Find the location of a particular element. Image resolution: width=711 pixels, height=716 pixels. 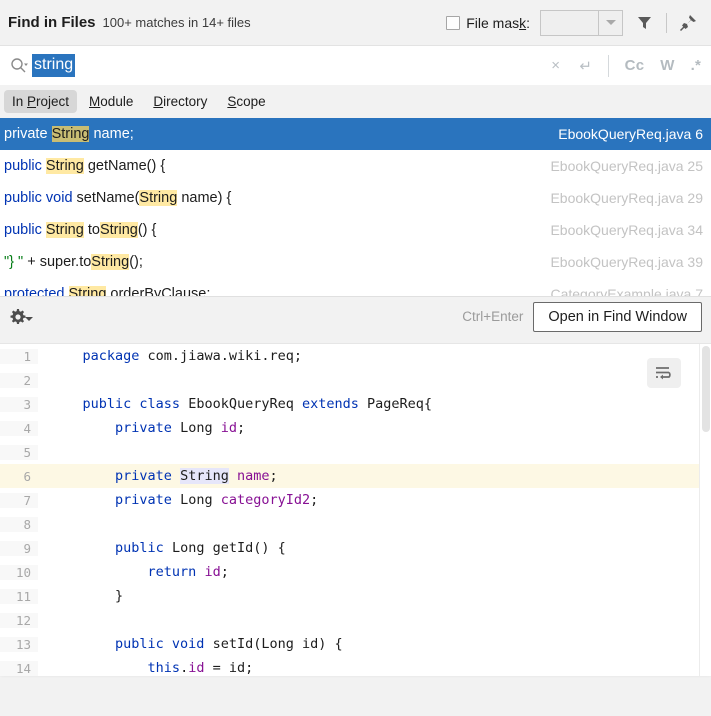

scope-tab-module: Module is located at coordinates (111, 101).